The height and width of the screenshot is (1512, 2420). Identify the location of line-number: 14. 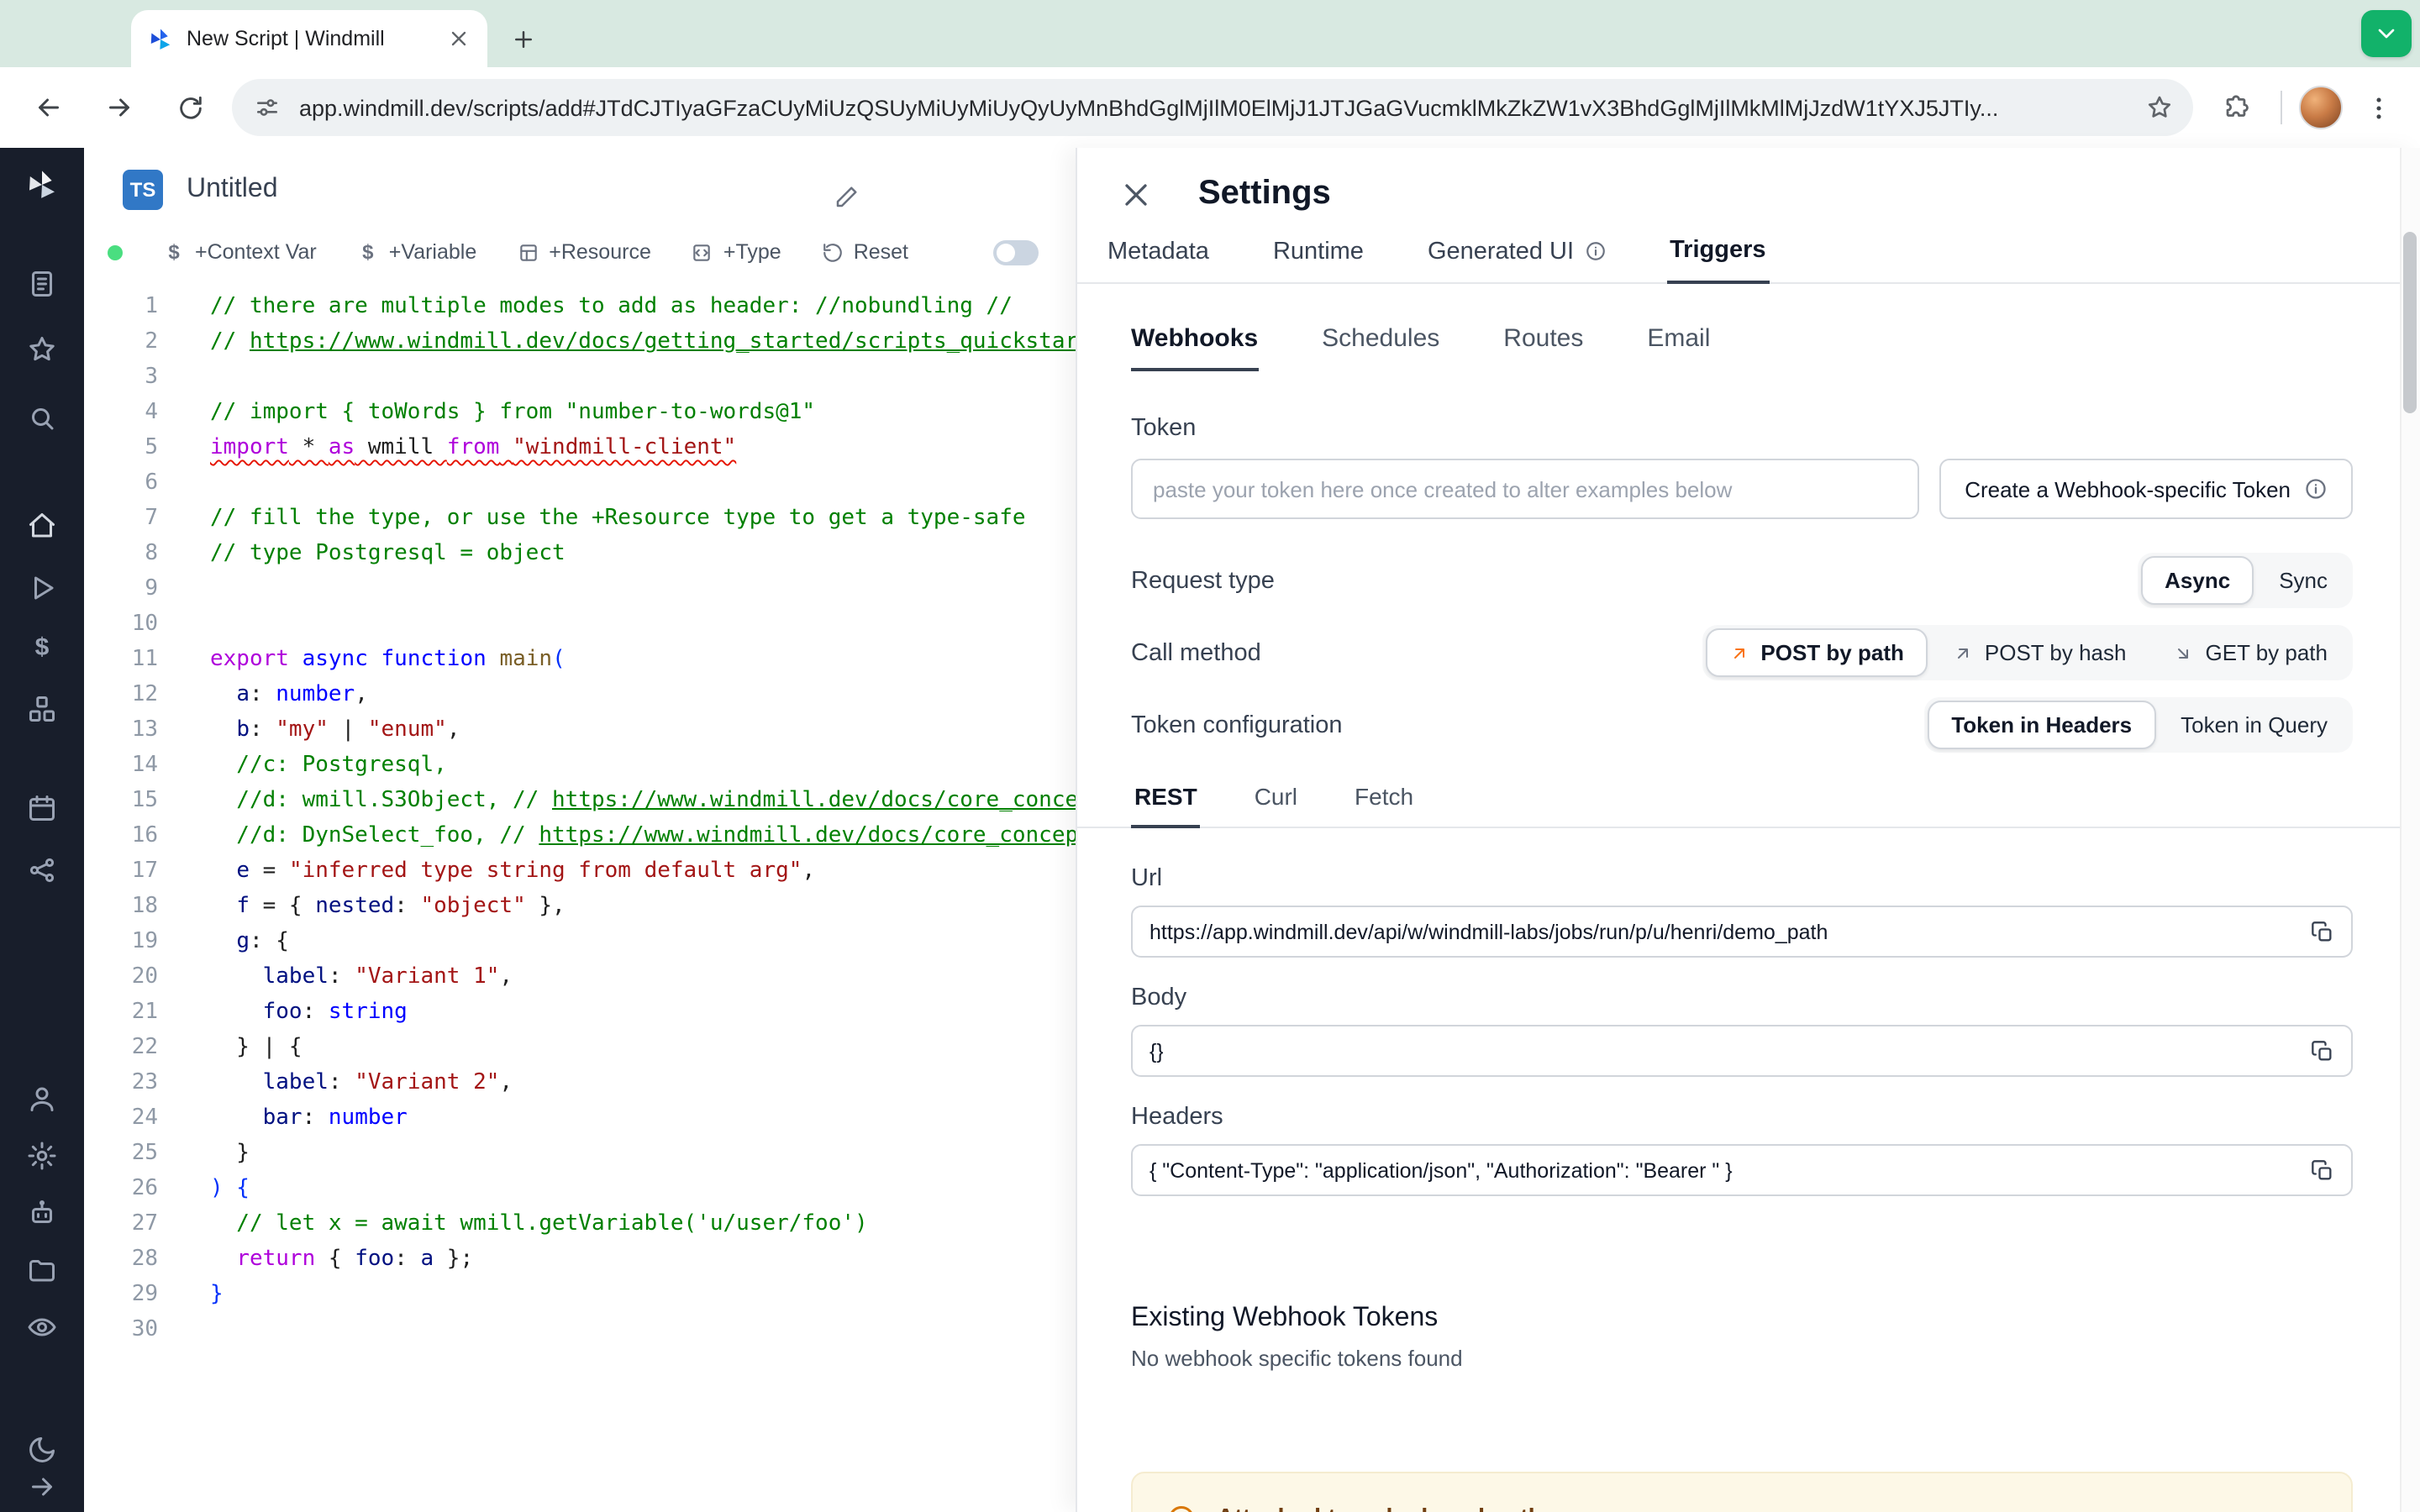
(144, 765).